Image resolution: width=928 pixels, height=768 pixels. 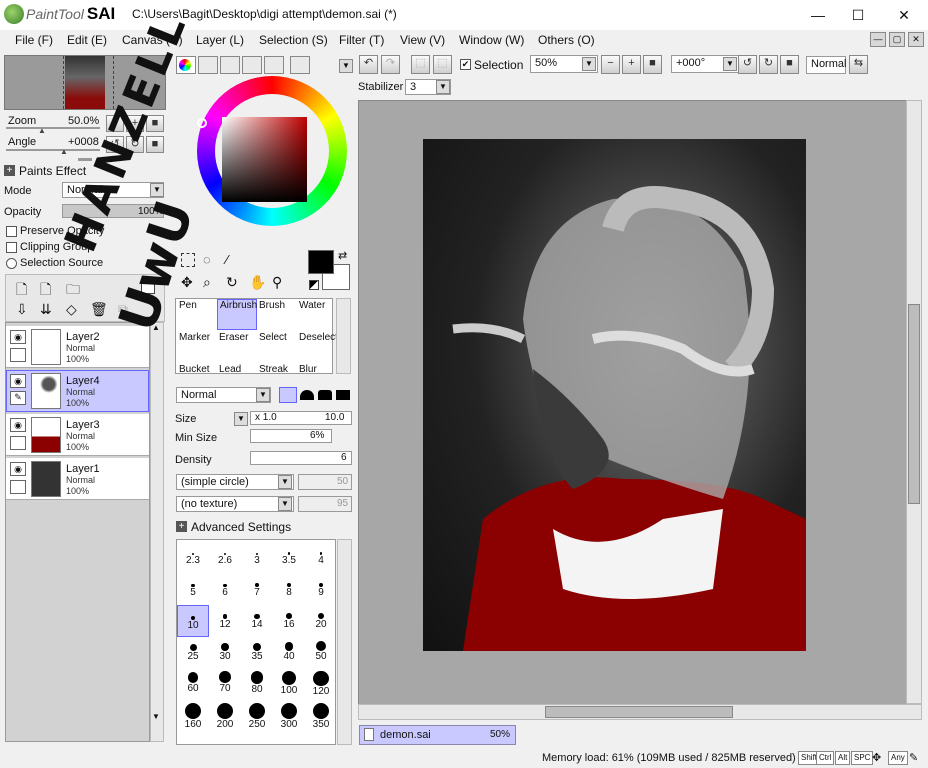 What do you see at coordinates (631, 64) in the screenshot?
I see `canvas-zoom-in-button: +` at bounding box center [631, 64].